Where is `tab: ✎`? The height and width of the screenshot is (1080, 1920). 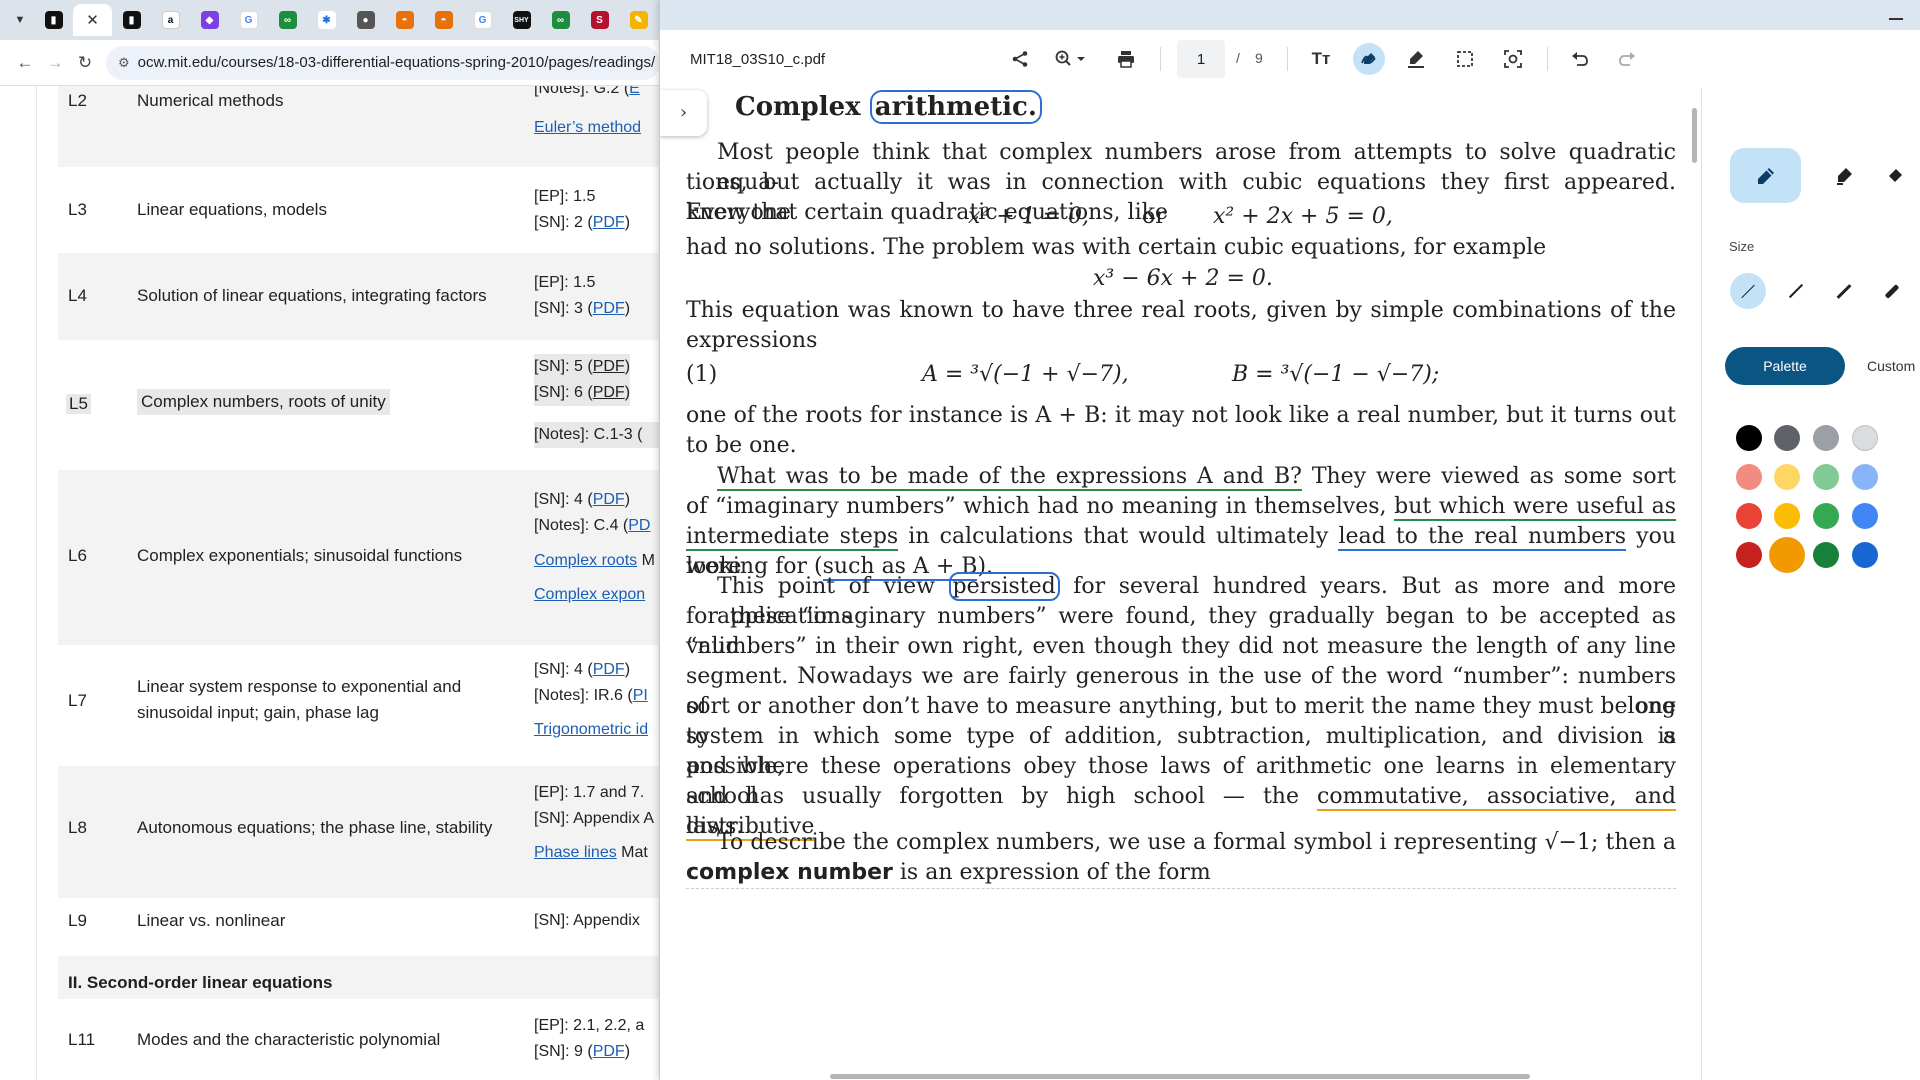
tab: ✎ is located at coordinates (638, 20).